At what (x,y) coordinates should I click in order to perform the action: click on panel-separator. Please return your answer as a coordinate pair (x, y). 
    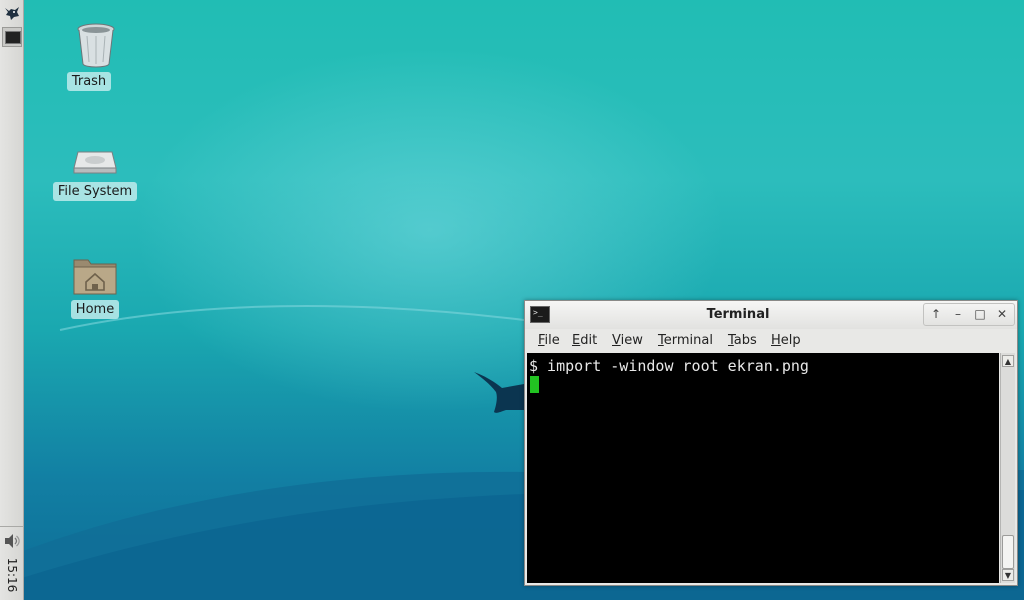
    Looking at the image, I should click on (12, 526).